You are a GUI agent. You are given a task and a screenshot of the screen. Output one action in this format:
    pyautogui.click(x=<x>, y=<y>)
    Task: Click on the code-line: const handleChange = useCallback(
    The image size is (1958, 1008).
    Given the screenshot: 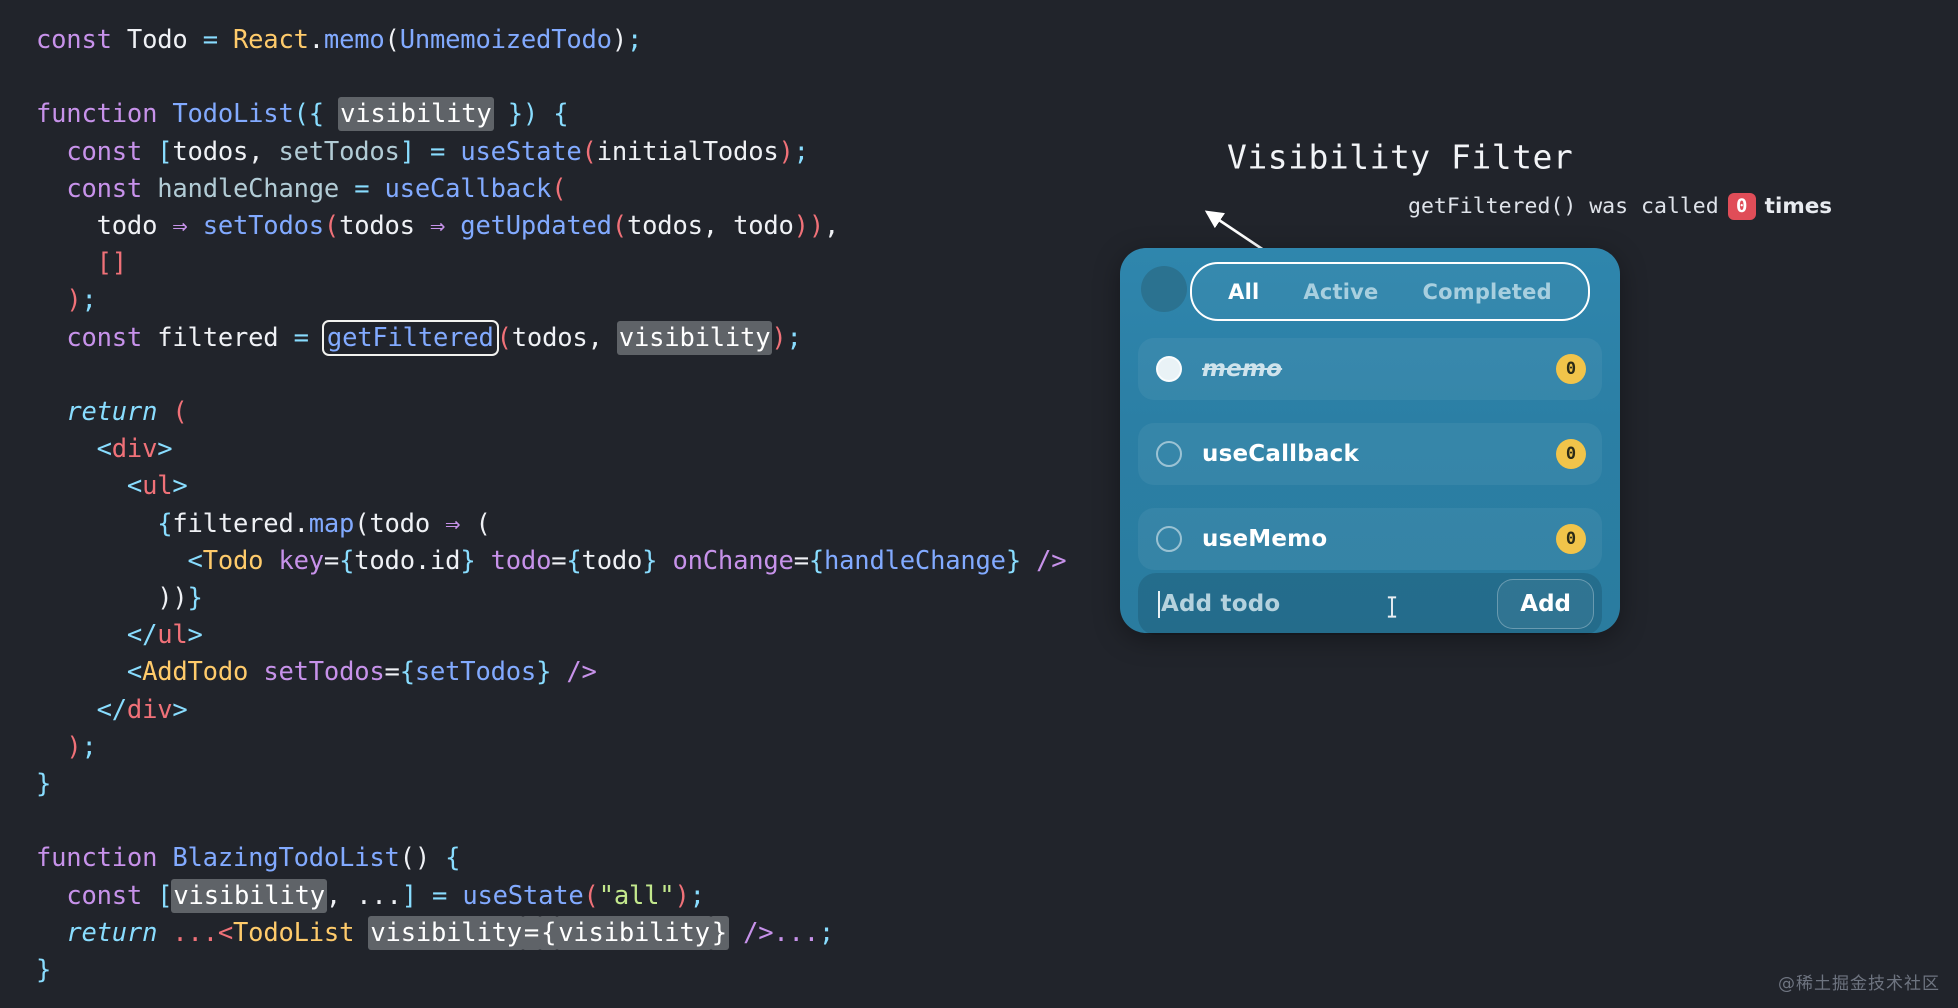 What is the action you would take?
    pyautogui.click(x=578, y=189)
    